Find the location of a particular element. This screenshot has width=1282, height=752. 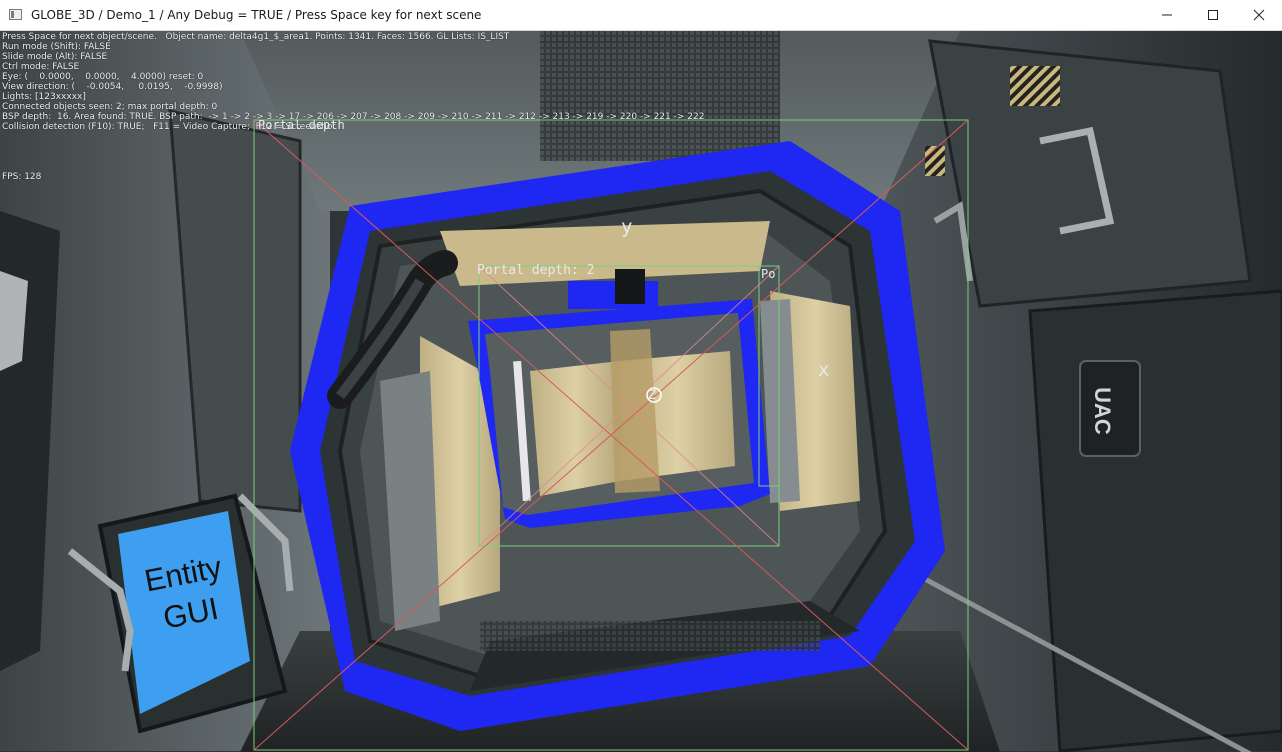

app-window-icon is located at coordinates (15, 14).